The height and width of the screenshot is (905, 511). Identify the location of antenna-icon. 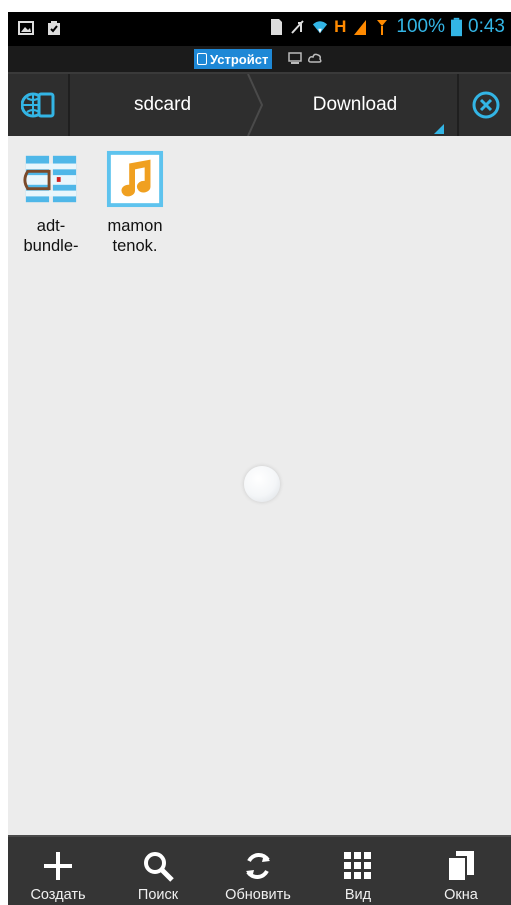
(382, 27).